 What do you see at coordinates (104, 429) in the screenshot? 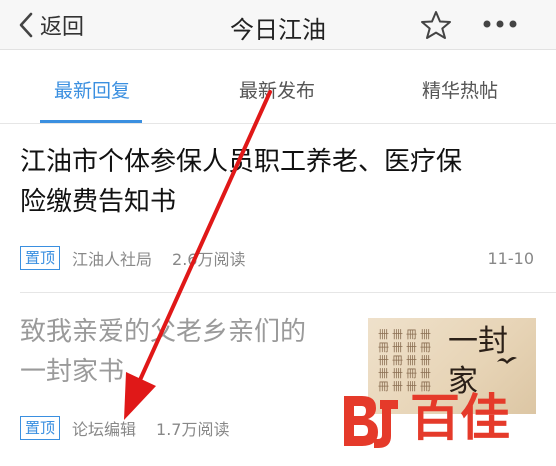
I see `post-source: 论坛编辑` at bounding box center [104, 429].